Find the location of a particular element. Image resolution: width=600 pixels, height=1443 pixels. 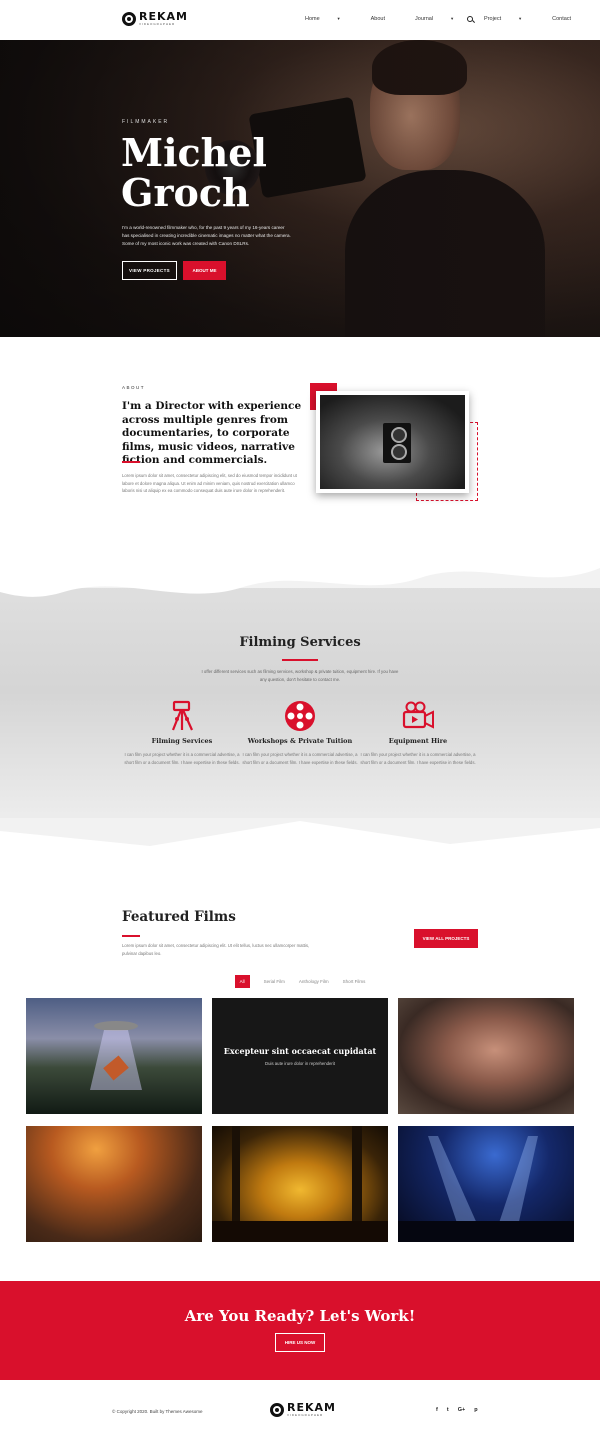

footer-logo: REKAM VIDEOGRAPHER is located at coordinates (303, 1409).